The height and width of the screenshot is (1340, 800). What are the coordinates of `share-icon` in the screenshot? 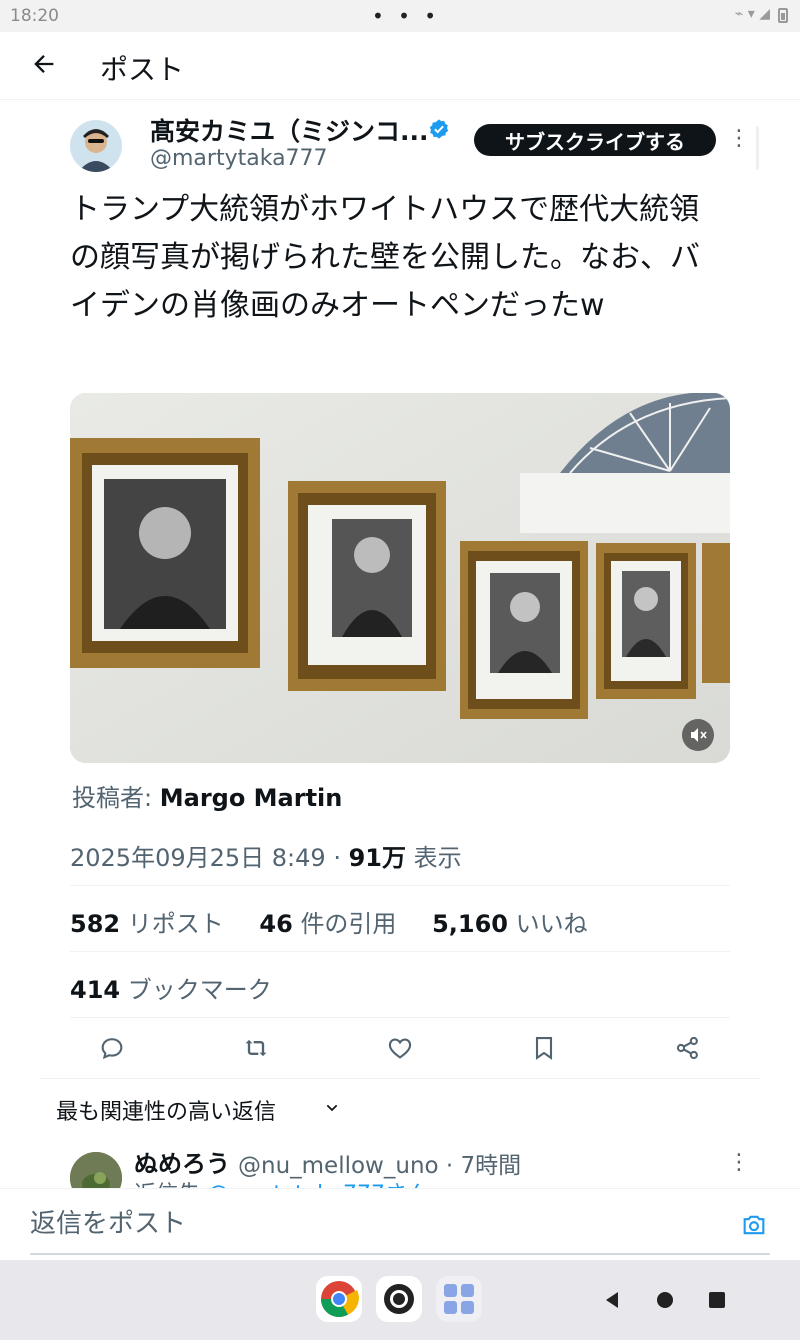 It's located at (687, 1048).